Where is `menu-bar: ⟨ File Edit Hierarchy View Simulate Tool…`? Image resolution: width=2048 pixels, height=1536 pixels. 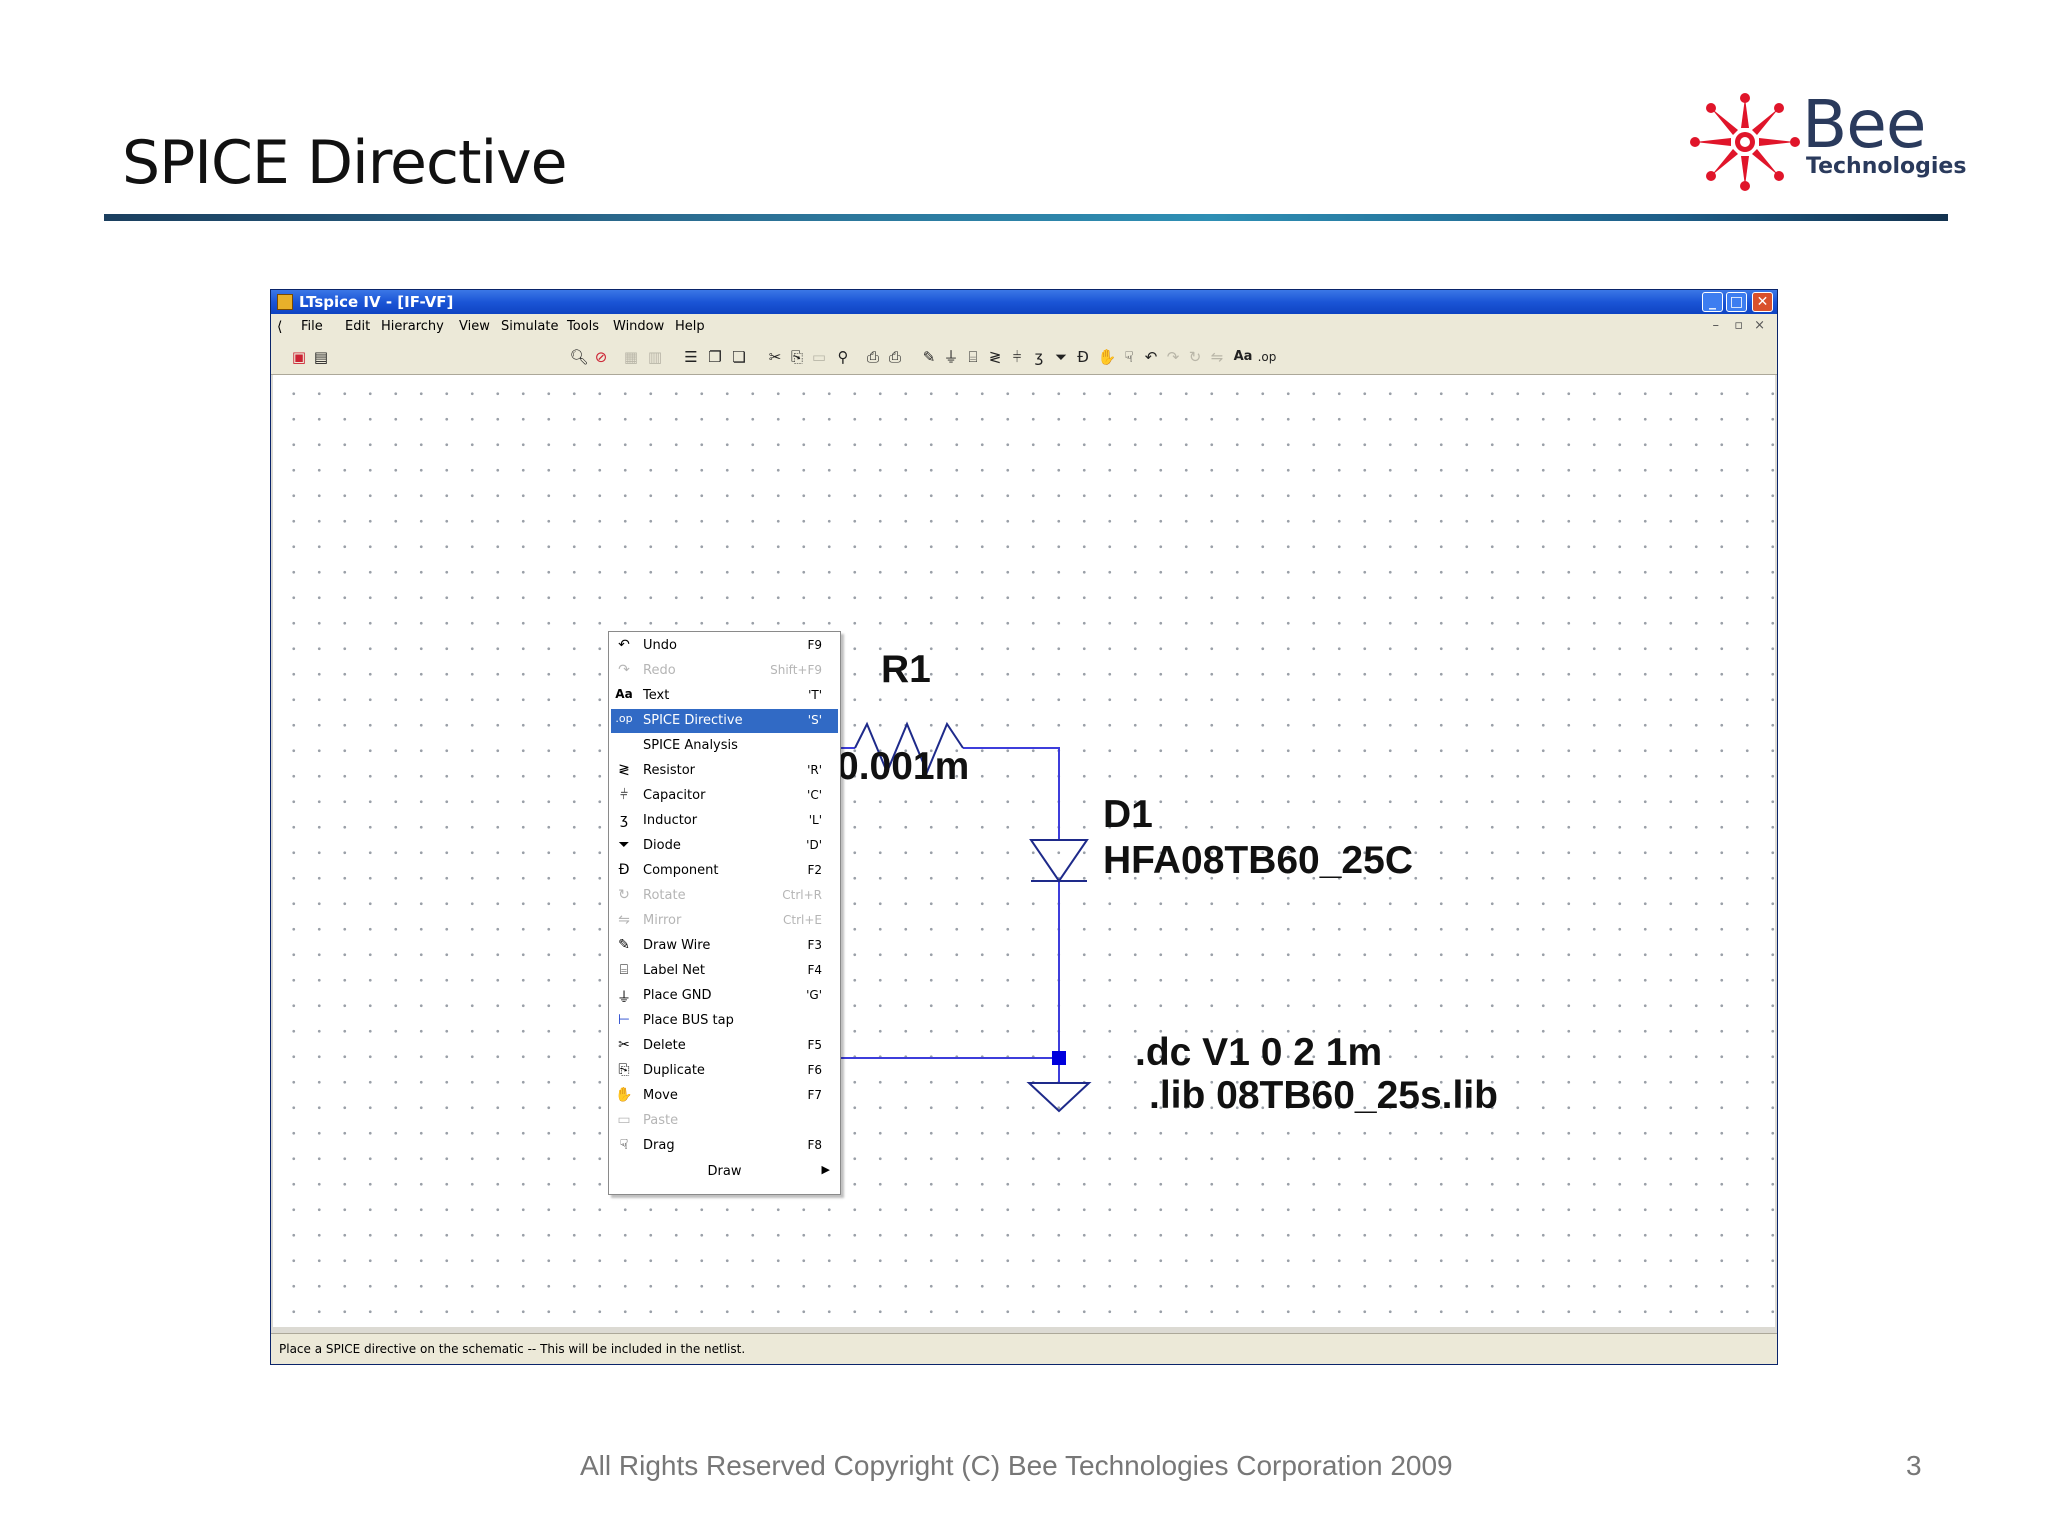
menu-bar: ⟨ File Edit Hierarchy View Simulate Tool… is located at coordinates (1024, 327).